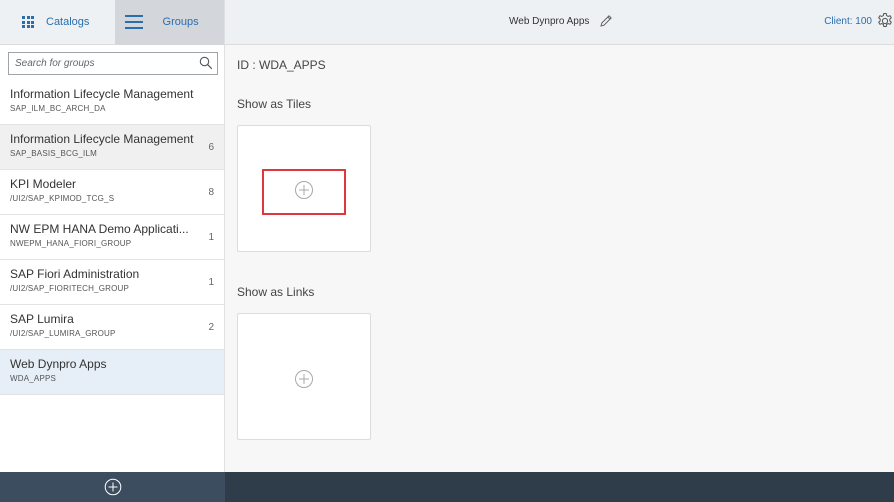 This screenshot has width=894, height=502. I want to click on tab-catalogs-label: Catalogs, so click(68, 22).